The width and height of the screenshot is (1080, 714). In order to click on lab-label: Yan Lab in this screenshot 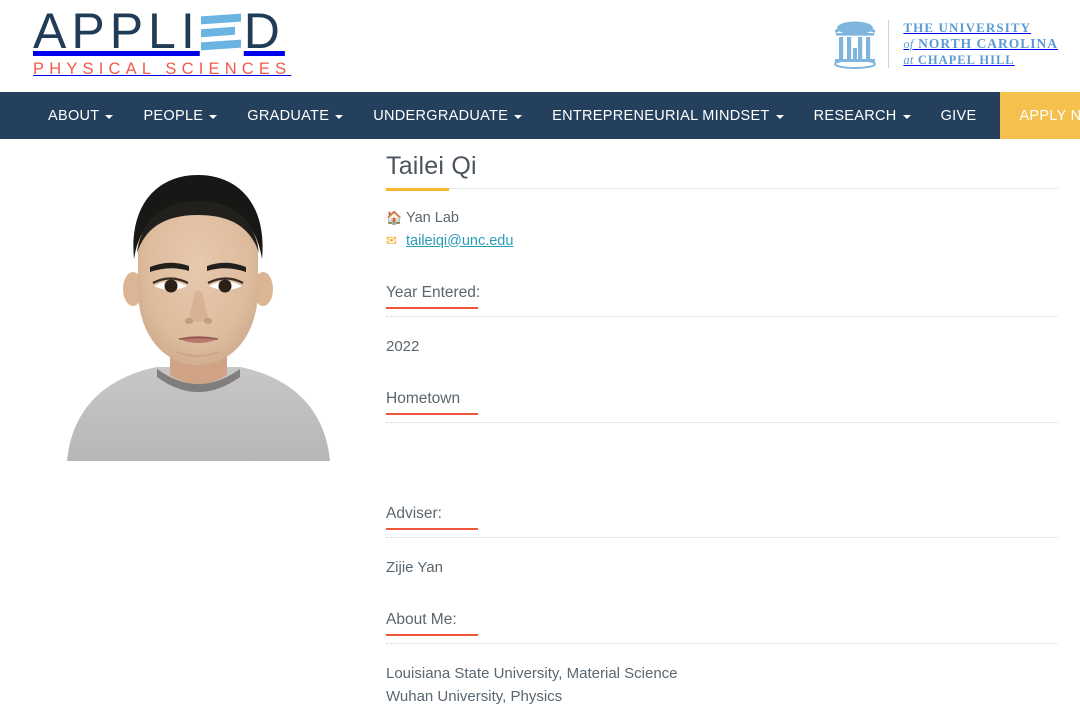, I will do `click(432, 217)`.